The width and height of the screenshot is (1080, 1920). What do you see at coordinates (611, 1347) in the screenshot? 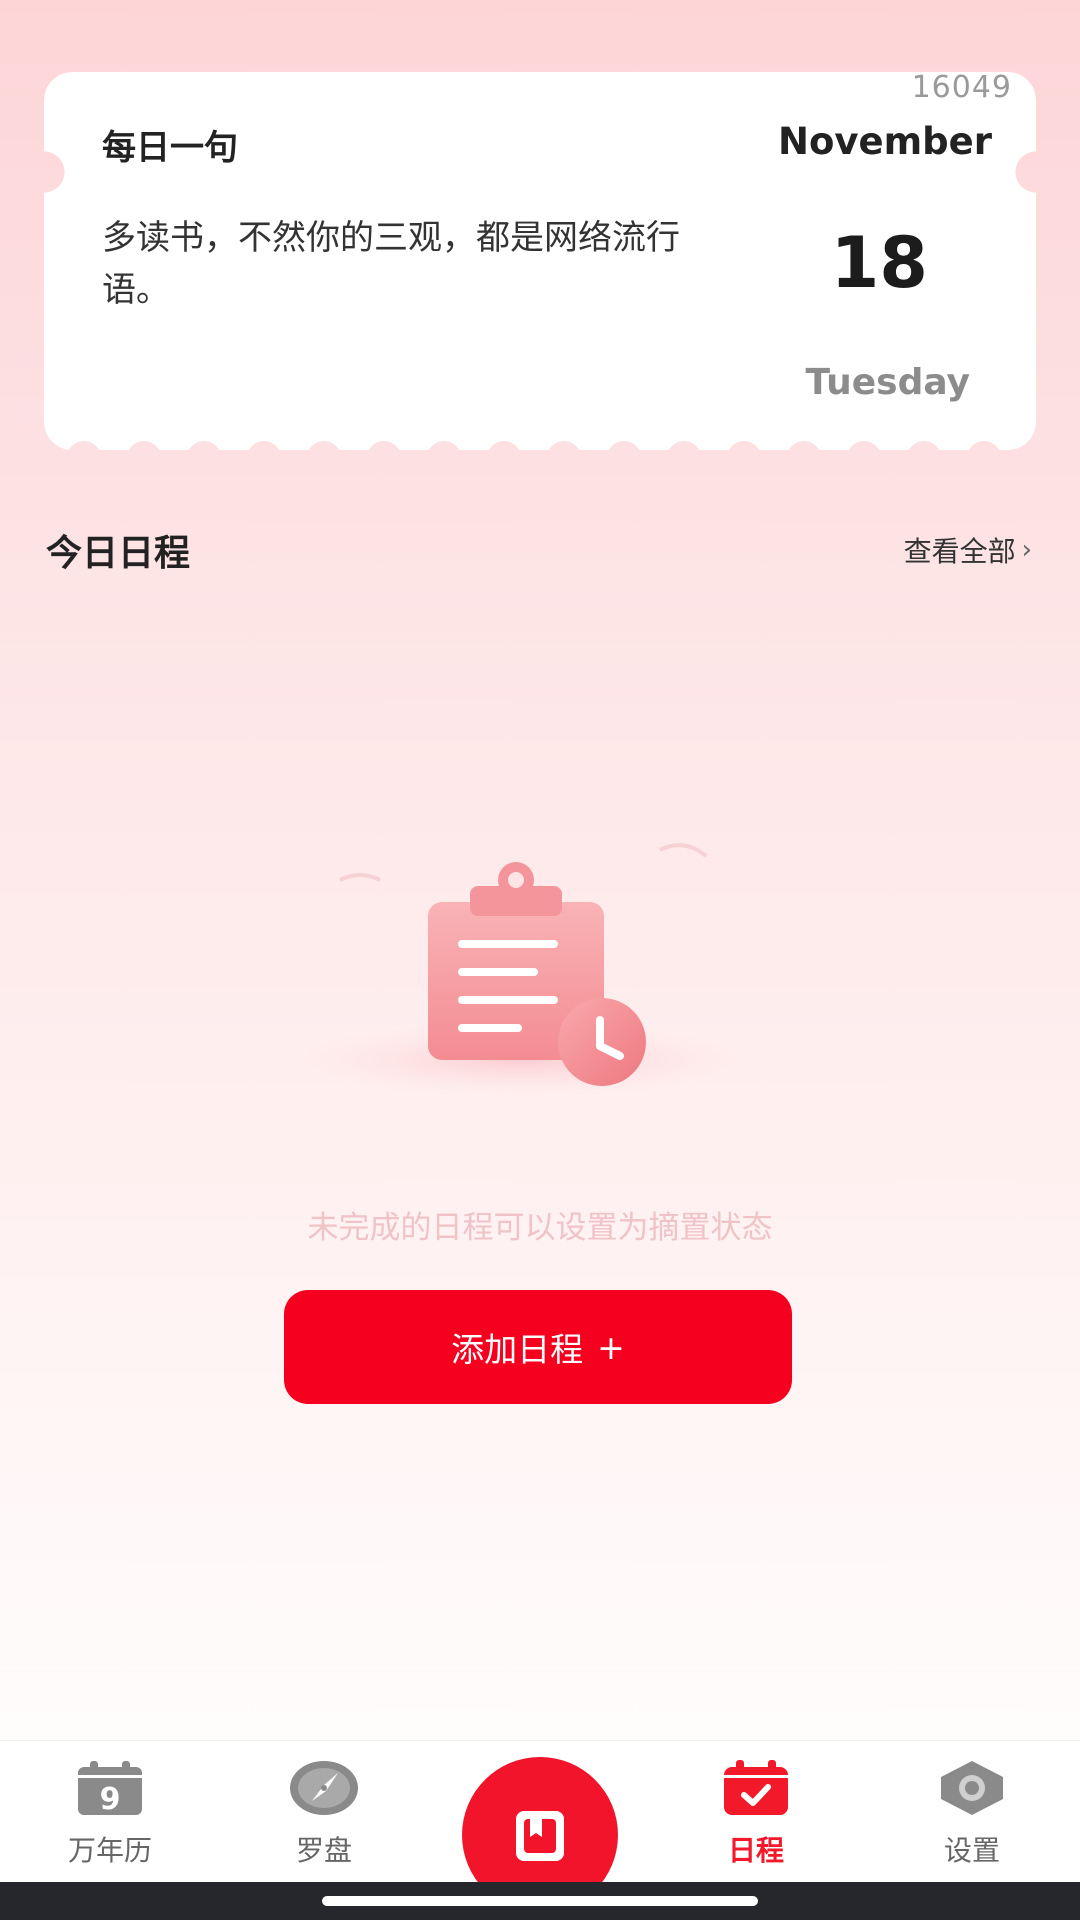
I see `plus-icon: +` at bounding box center [611, 1347].